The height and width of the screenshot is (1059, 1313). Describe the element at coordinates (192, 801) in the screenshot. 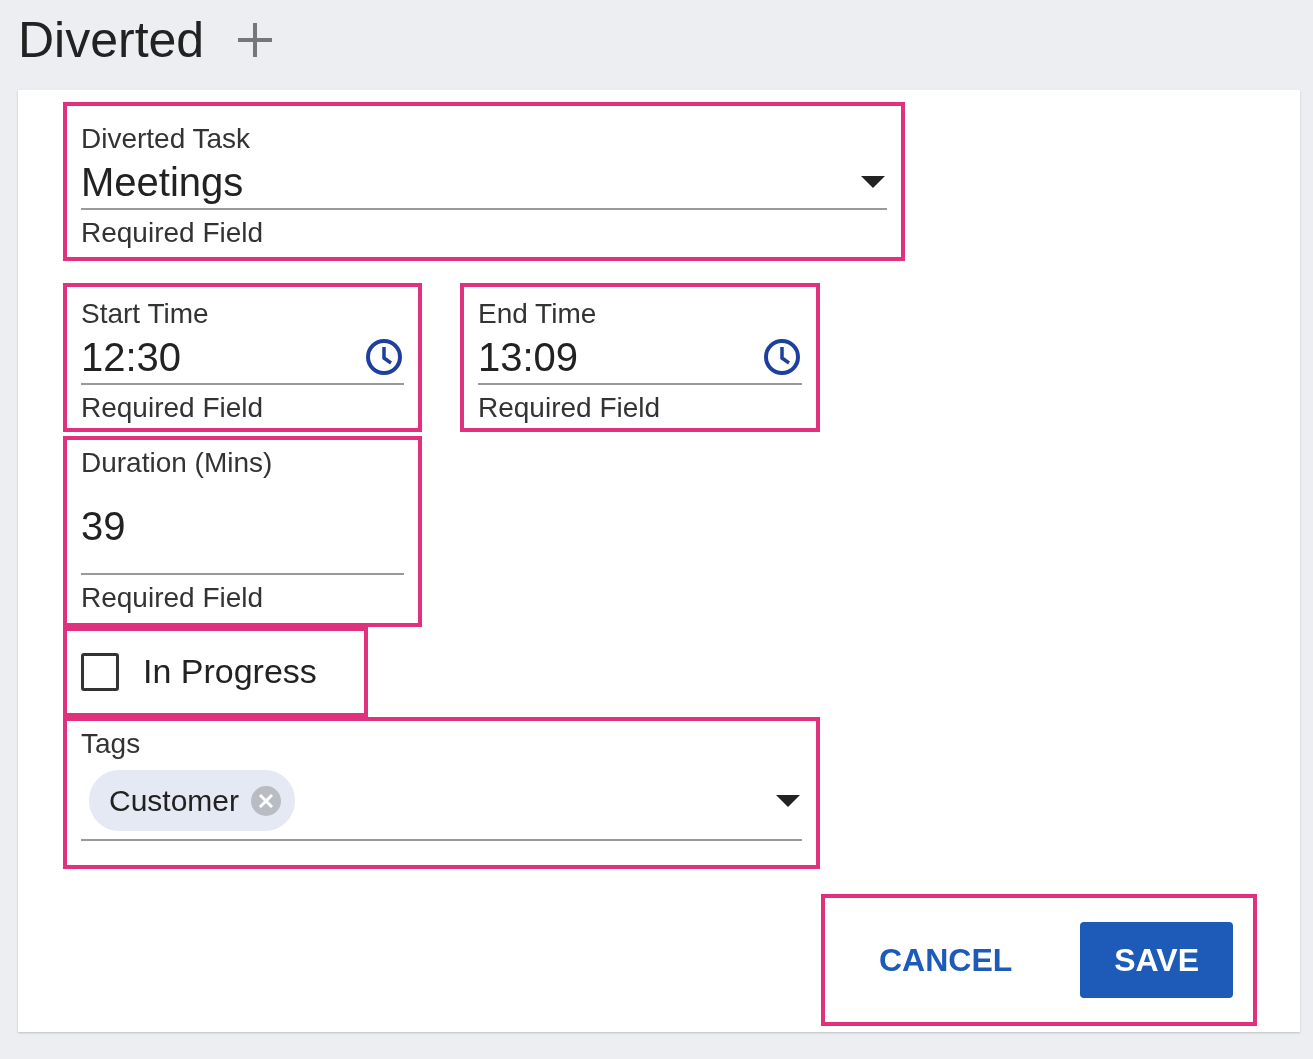

I see `tag-chip: Customer` at that location.